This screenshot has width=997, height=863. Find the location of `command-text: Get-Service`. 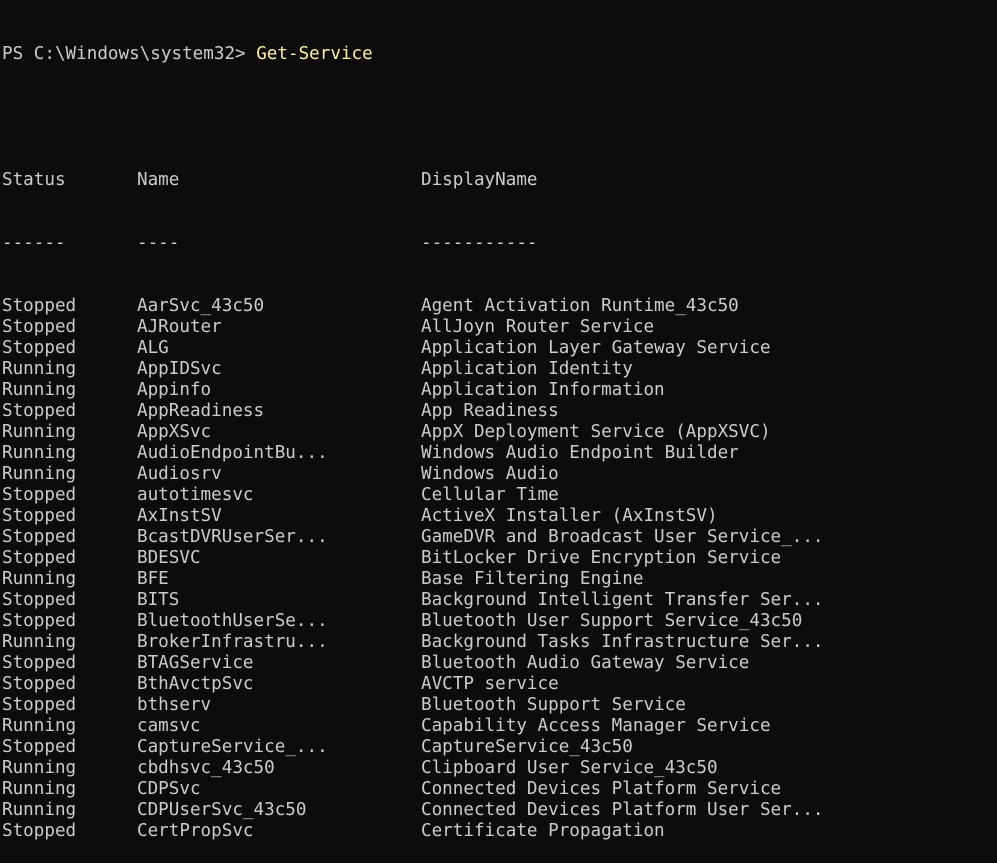

command-text: Get-Service is located at coordinates (314, 54).